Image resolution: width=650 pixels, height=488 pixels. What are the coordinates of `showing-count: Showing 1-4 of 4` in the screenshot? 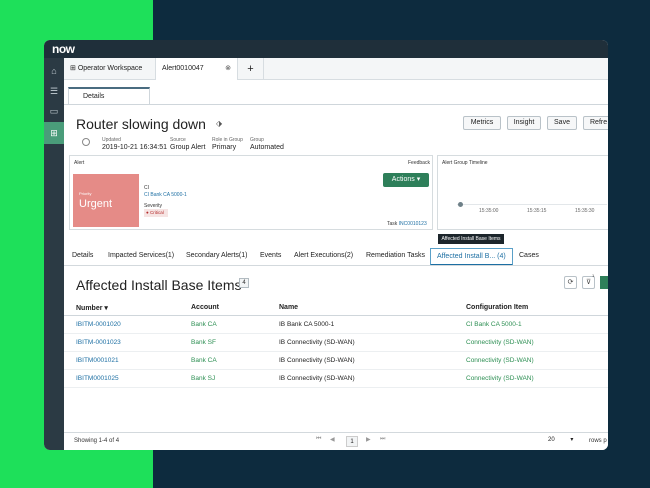 It's located at (97, 441).